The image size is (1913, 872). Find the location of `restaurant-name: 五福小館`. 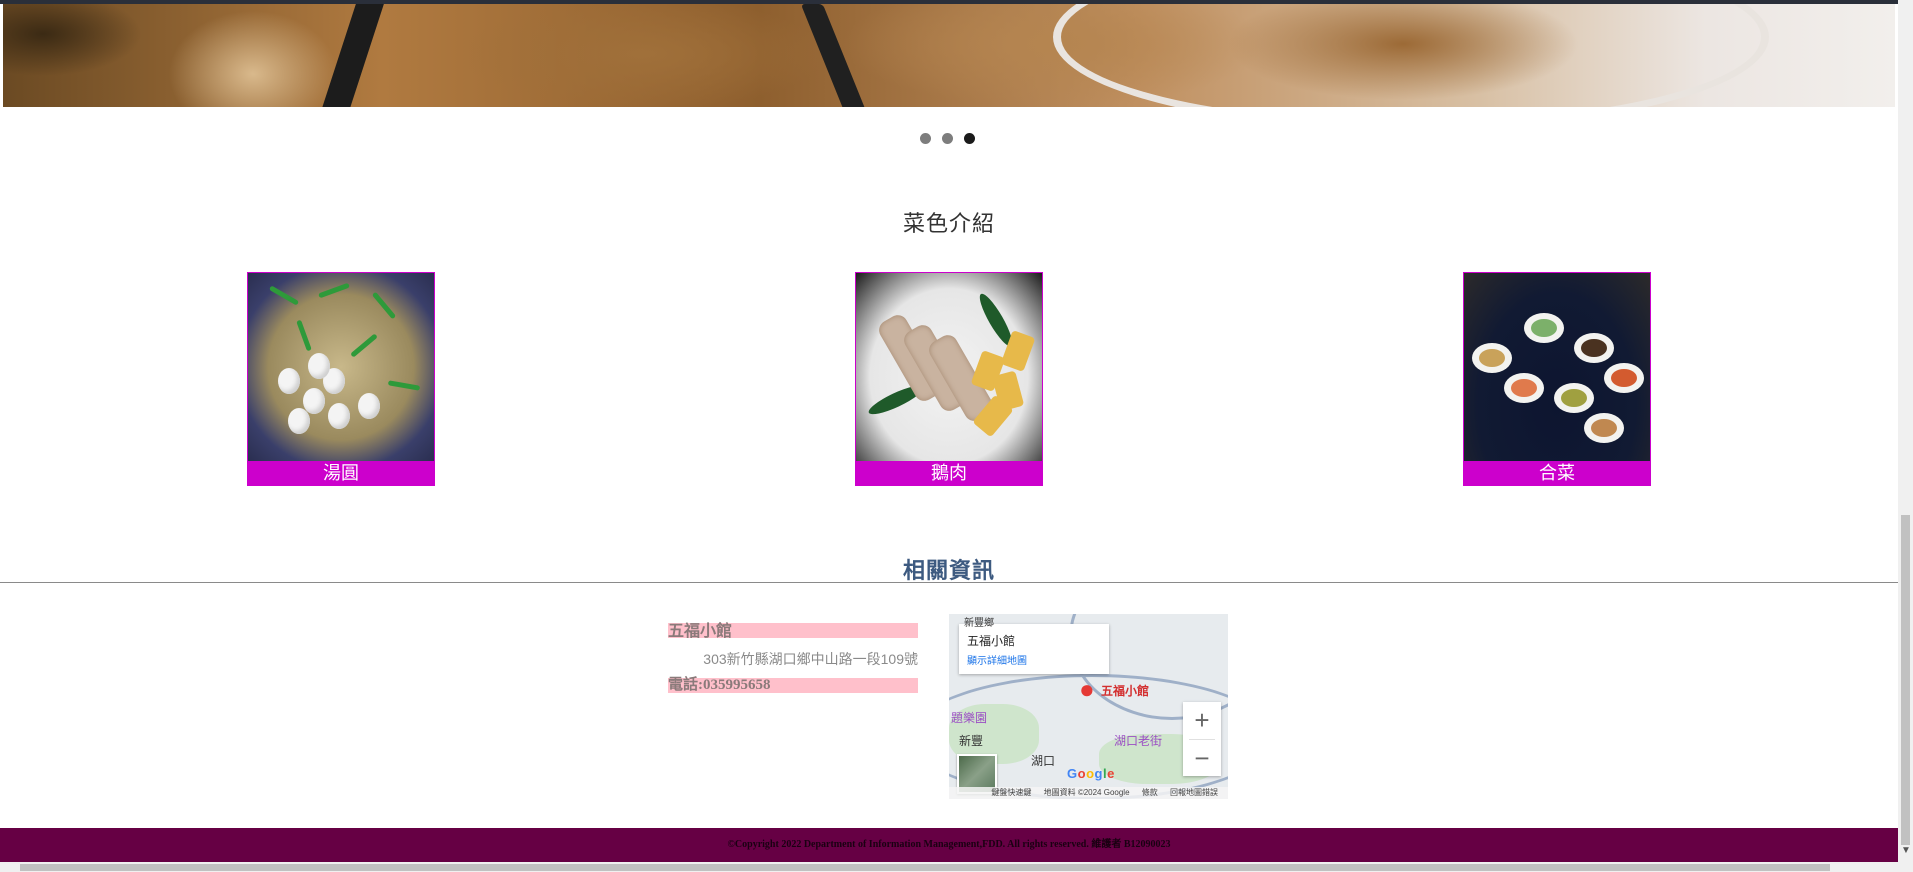

restaurant-name: 五福小館 is located at coordinates (793, 631).